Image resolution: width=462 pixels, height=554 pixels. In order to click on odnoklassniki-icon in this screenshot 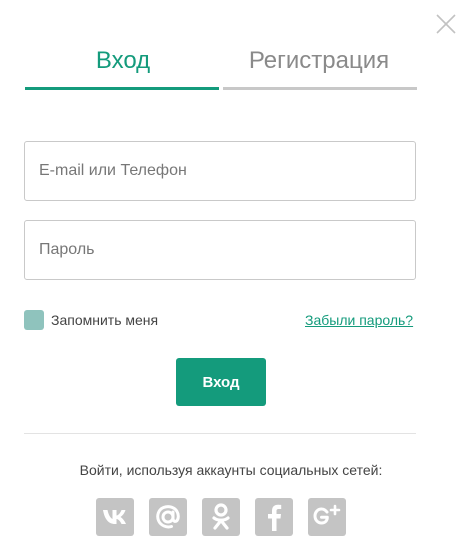, I will do `click(221, 516)`.